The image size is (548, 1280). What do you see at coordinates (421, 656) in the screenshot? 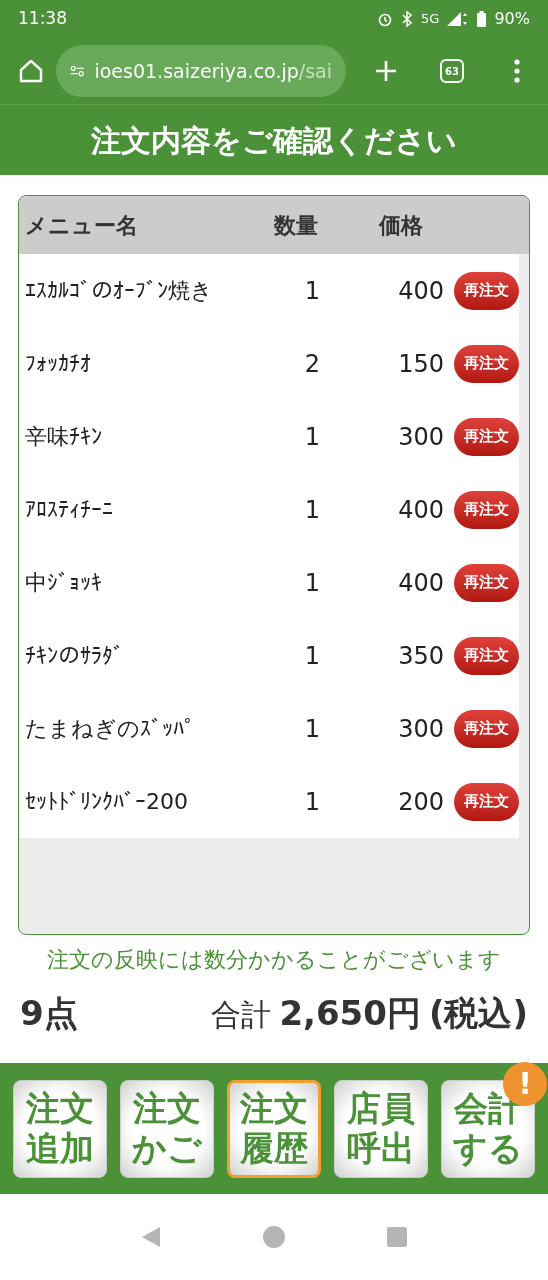
I see `table-cell-text: 350` at bounding box center [421, 656].